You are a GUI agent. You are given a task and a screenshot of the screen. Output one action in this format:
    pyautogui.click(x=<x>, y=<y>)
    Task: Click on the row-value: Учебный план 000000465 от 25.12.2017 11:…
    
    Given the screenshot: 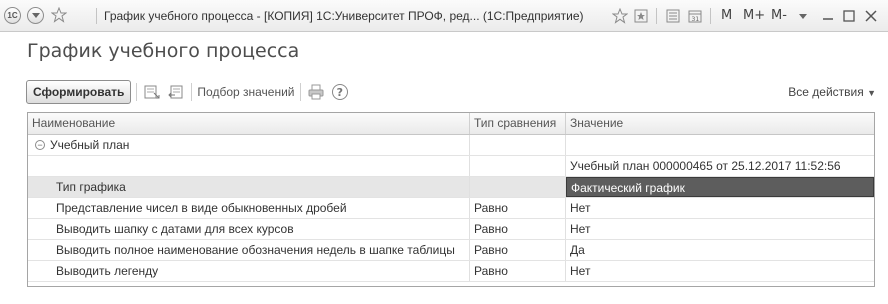 What is the action you would take?
    pyautogui.click(x=720, y=166)
    